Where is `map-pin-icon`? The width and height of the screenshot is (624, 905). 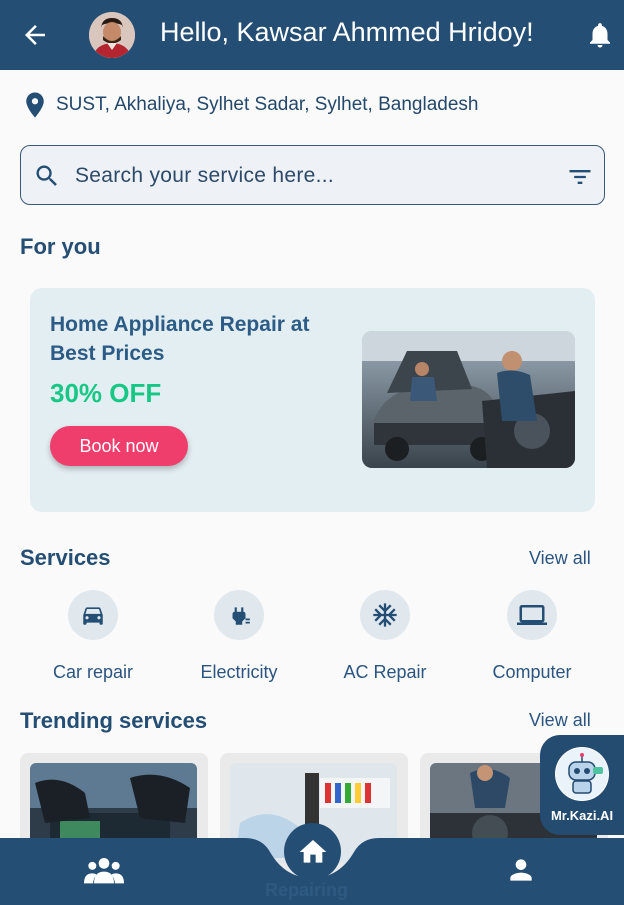 map-pin-icon is located at coordinates (35, 105).